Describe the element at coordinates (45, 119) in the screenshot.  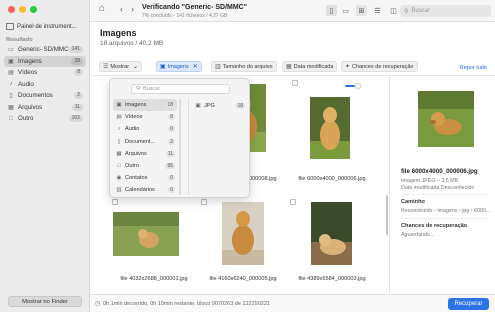
I see `sidebar-item: □ Outro 102` at that location.